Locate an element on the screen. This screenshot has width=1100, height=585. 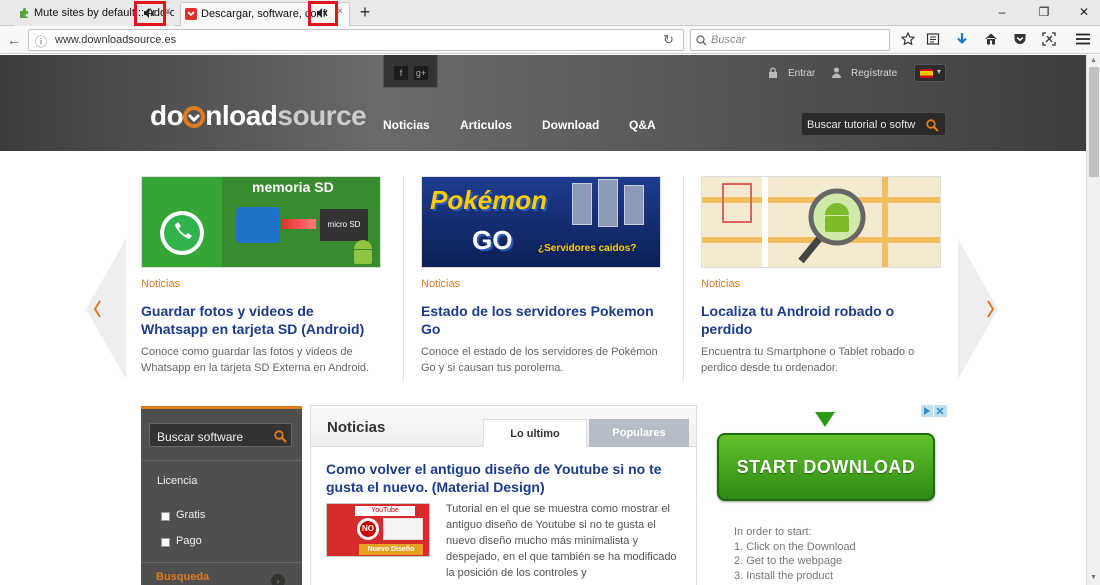
navigation-bar: ← ⓘ www.downloadsource.es ↻ Buscar is located at coordinates (550, 40).